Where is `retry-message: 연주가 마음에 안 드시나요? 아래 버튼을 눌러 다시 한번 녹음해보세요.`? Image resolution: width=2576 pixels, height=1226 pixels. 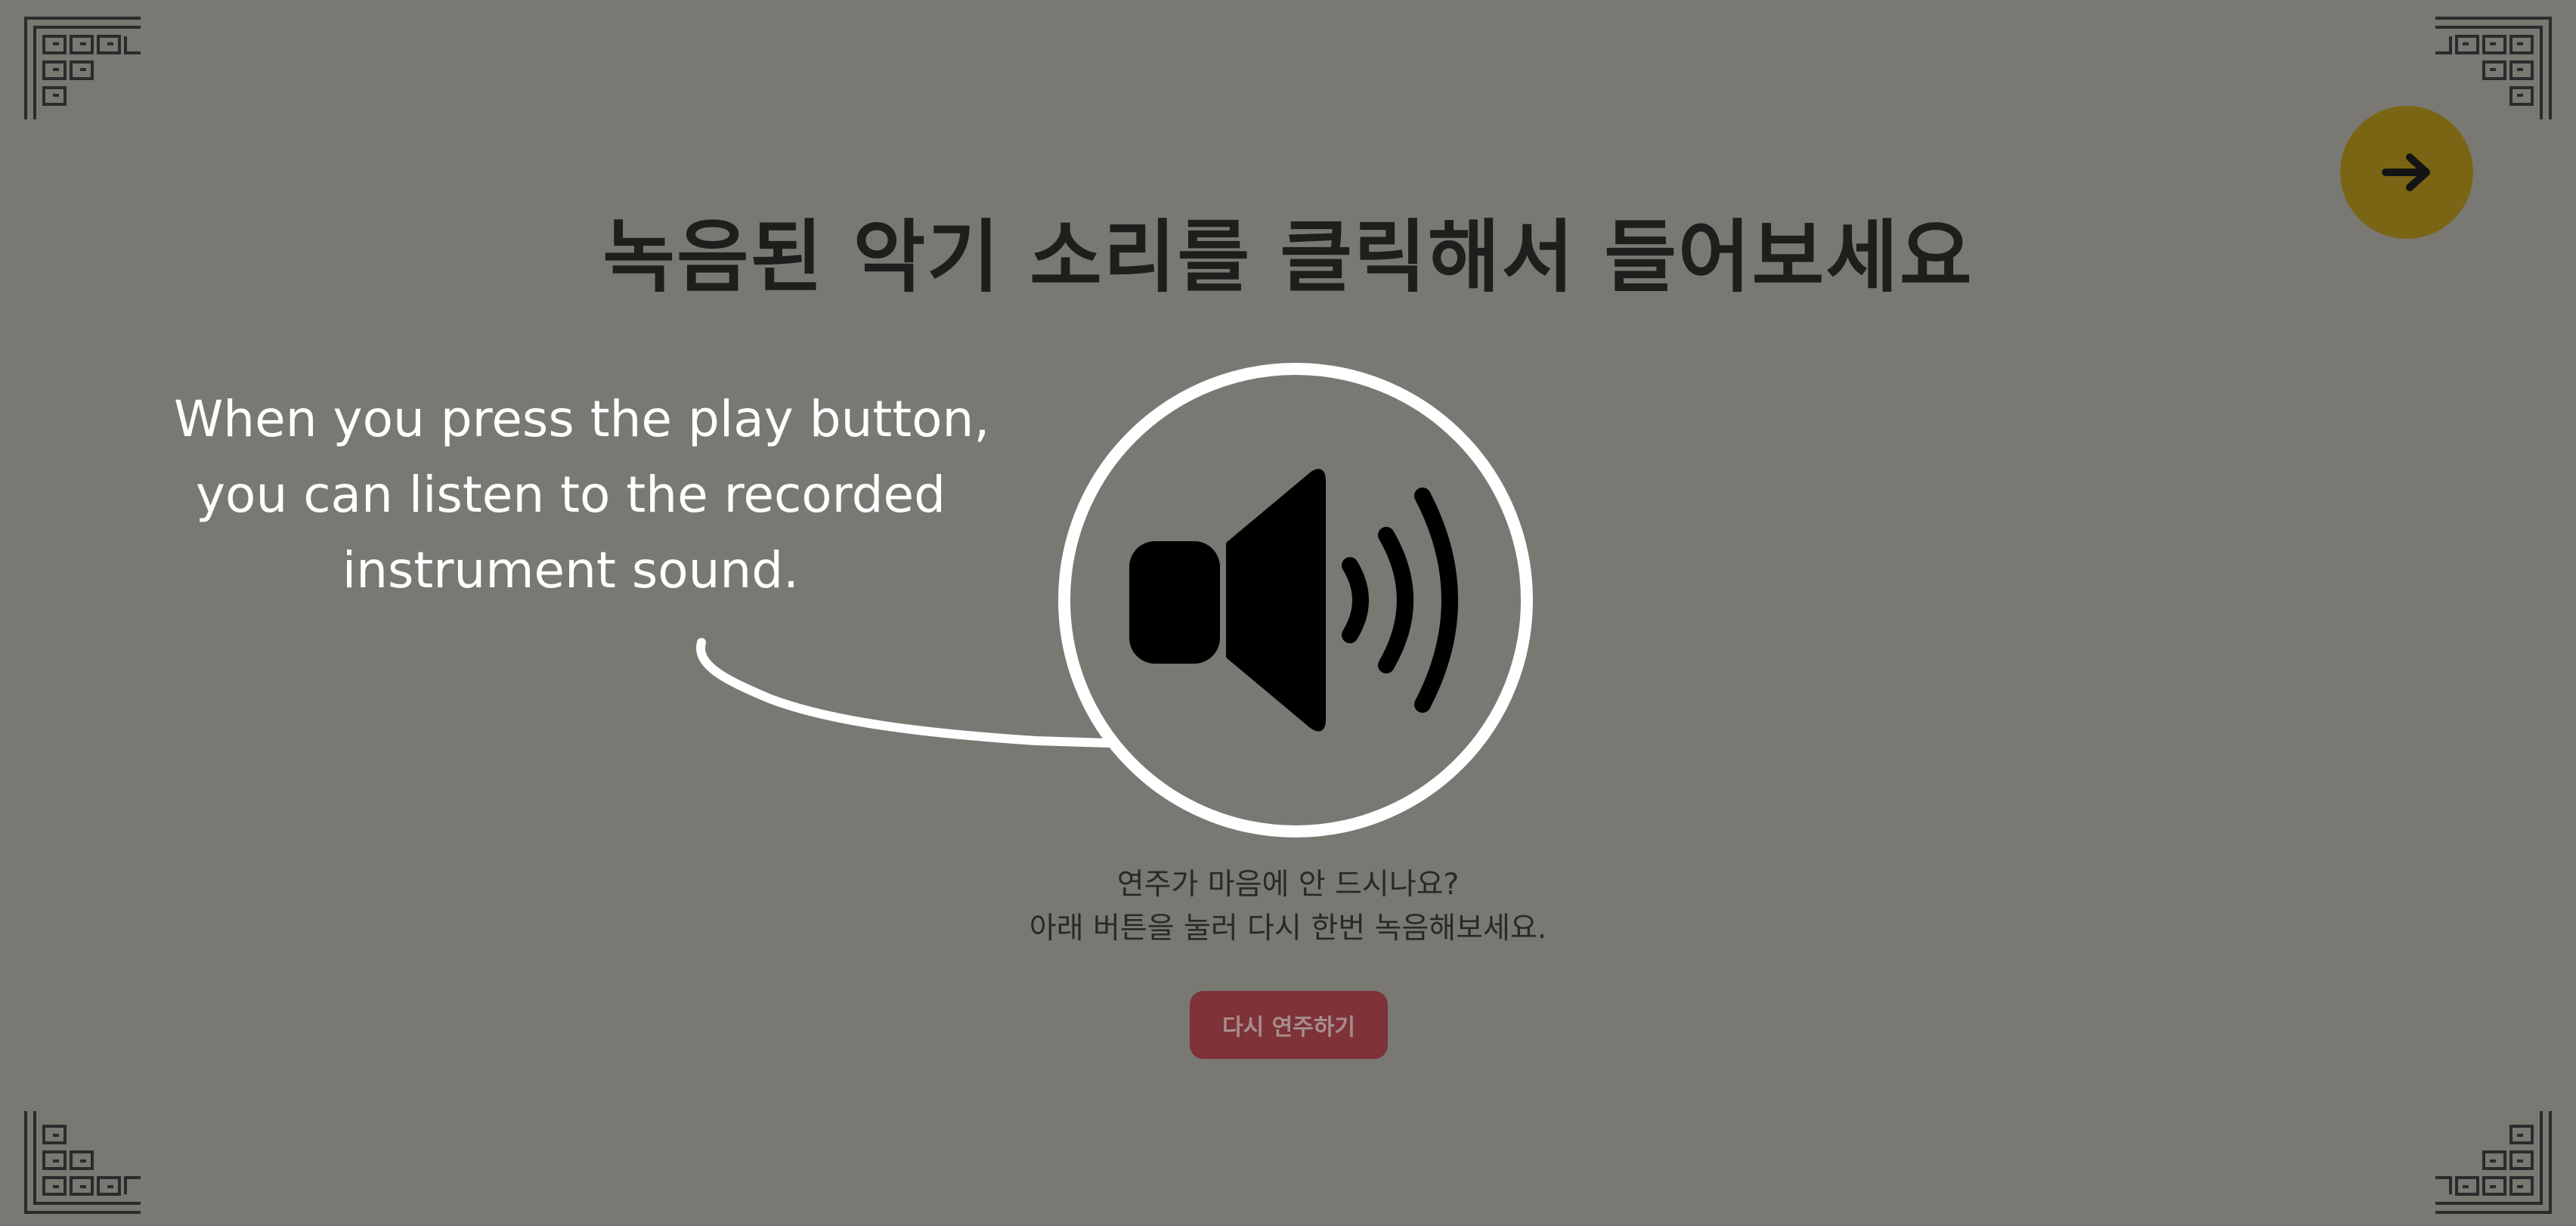 retry-message: 연주가 마음에 안 드시나요? 아래 버튼을 눌러 다시 한번 녹음해보세요. is located at coordinates (1288, 907).